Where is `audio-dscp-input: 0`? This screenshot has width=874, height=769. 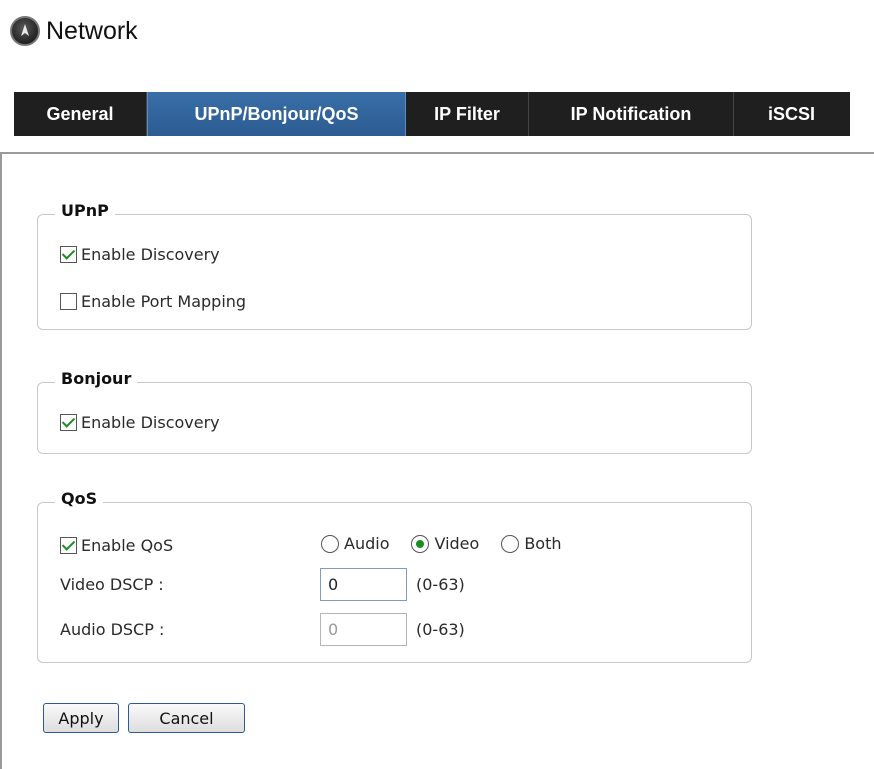 audio-dscp-input: 0 is located at coordinates (363, 629).